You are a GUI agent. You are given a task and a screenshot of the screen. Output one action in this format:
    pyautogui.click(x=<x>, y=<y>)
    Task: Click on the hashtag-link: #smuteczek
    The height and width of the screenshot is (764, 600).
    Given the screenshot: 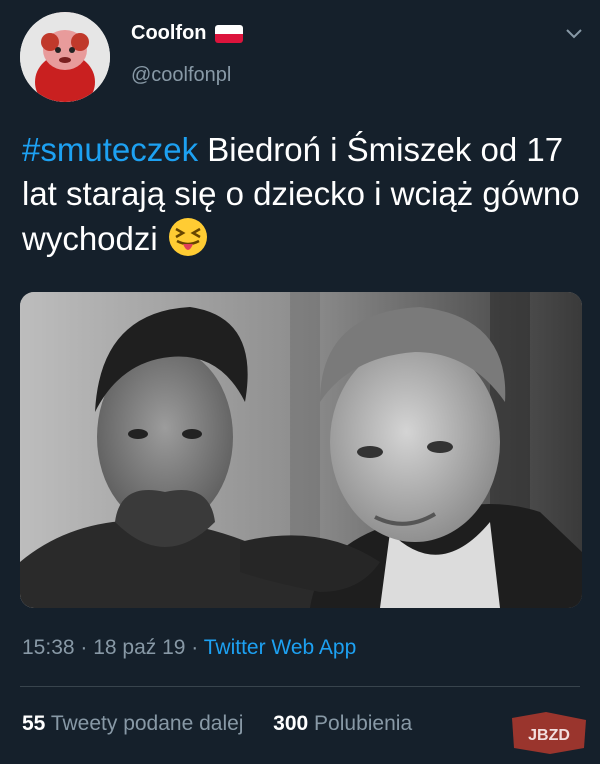 What is the action you would take?
    pyautogui.click(x=110, y=149)
    